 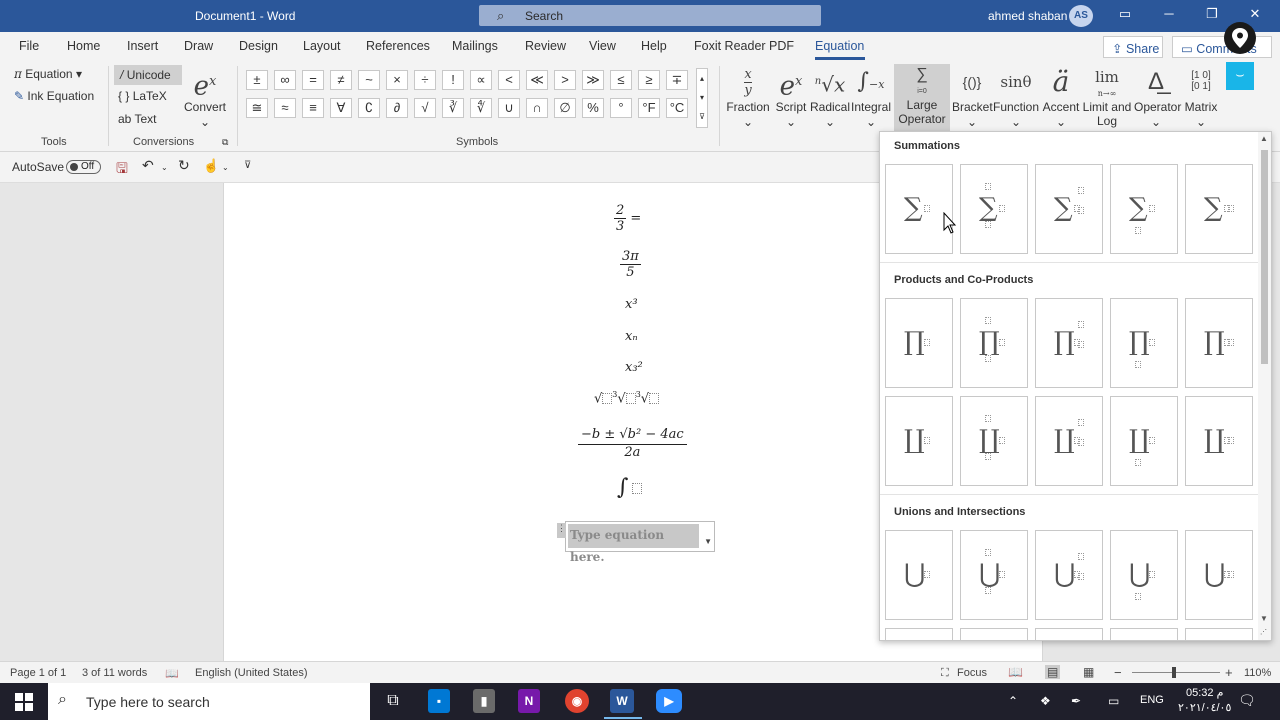 I want to click on zoom-slider, so click(x=1176, y=672).